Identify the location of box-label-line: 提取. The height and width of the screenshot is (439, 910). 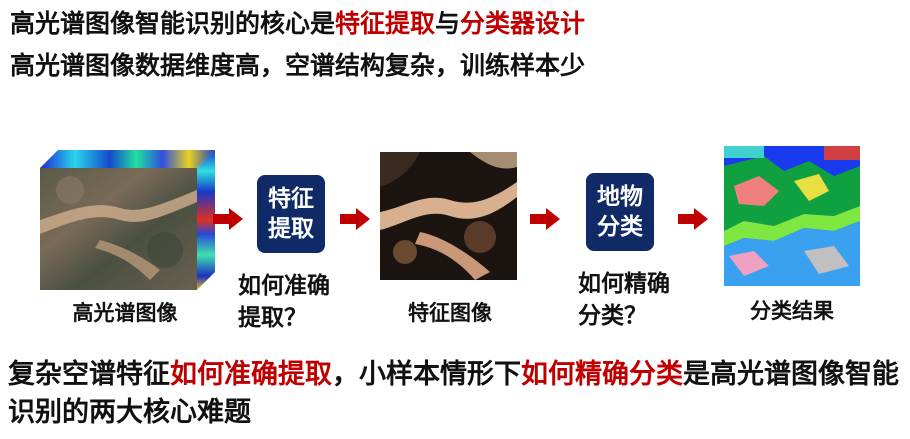
(291, 229).